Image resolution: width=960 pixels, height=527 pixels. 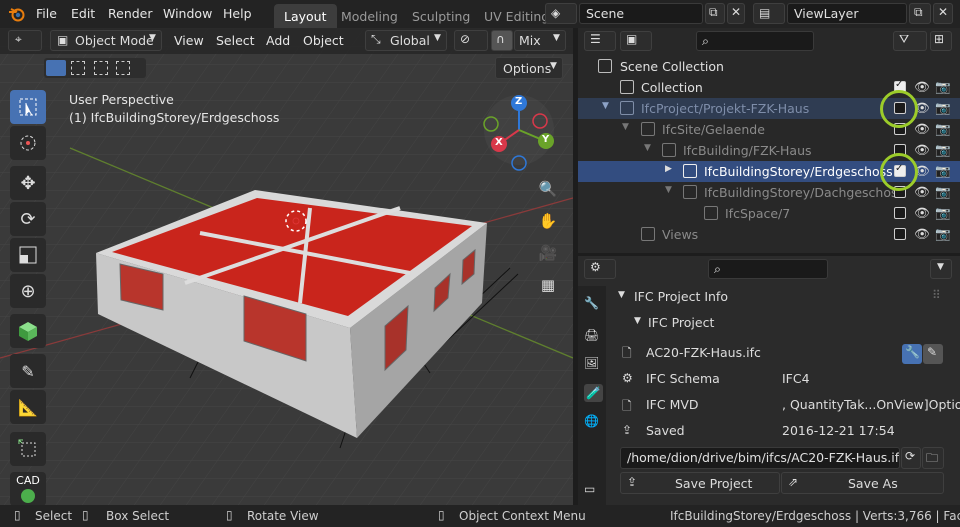 I want to click on rotate-tool-icon: ⟳, so click(x=28, y=219).